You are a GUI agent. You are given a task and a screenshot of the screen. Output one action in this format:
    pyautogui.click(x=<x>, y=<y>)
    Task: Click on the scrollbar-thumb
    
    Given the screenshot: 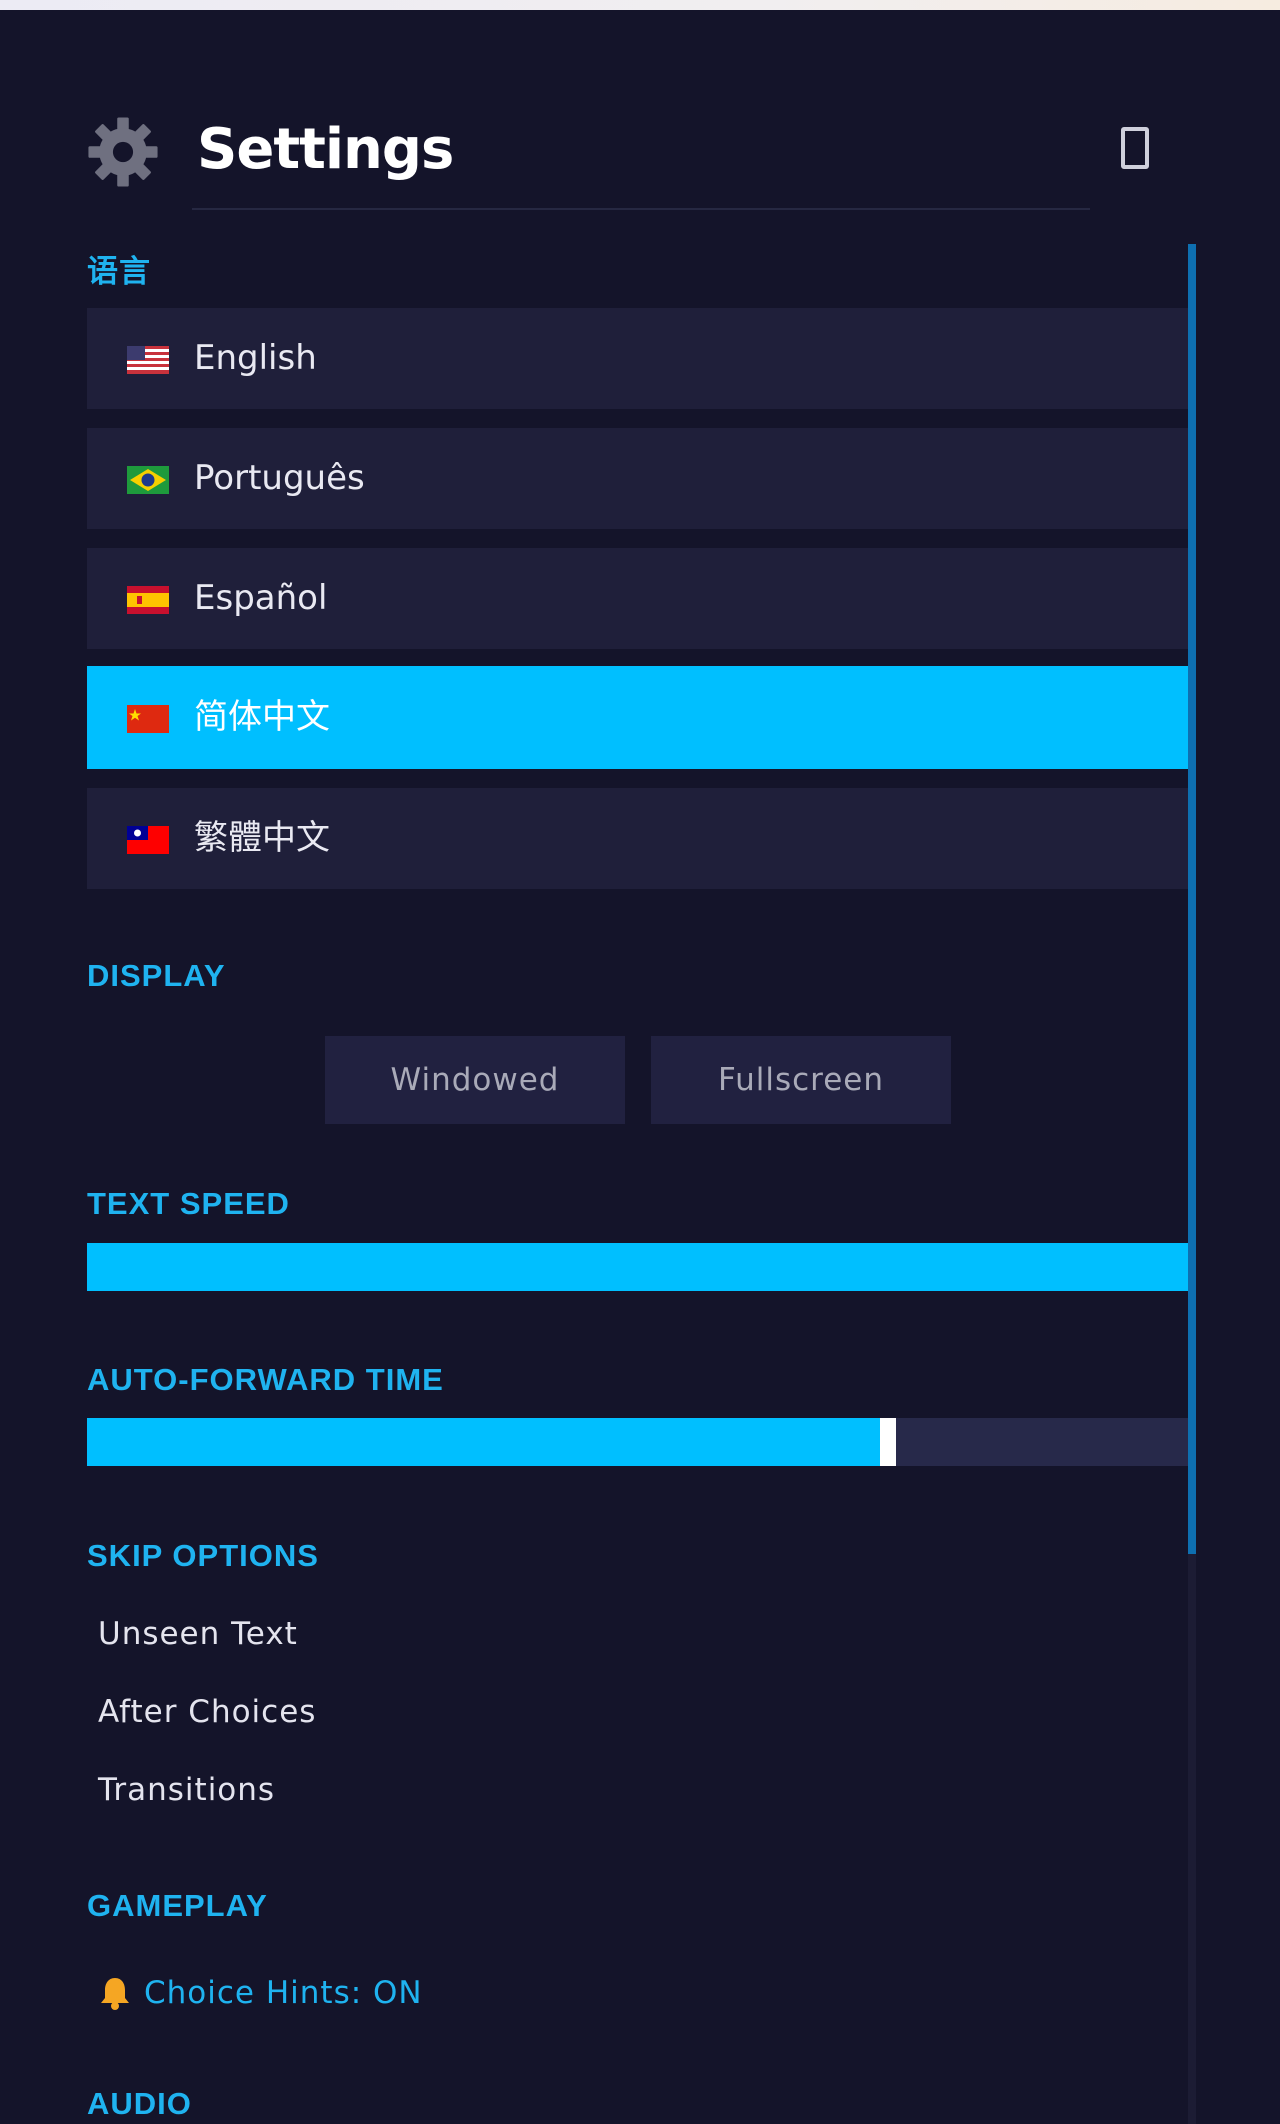 What is the action you would take?
    pyautogui.click(x=1192, y=899)
    